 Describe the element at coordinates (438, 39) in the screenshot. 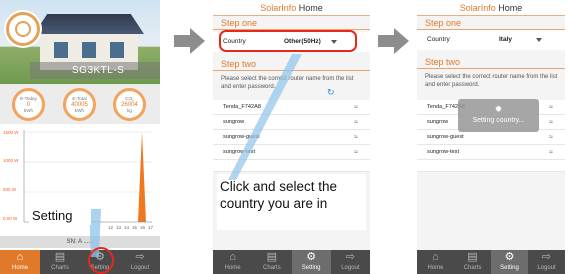

I see `country-label: Country` at that location.